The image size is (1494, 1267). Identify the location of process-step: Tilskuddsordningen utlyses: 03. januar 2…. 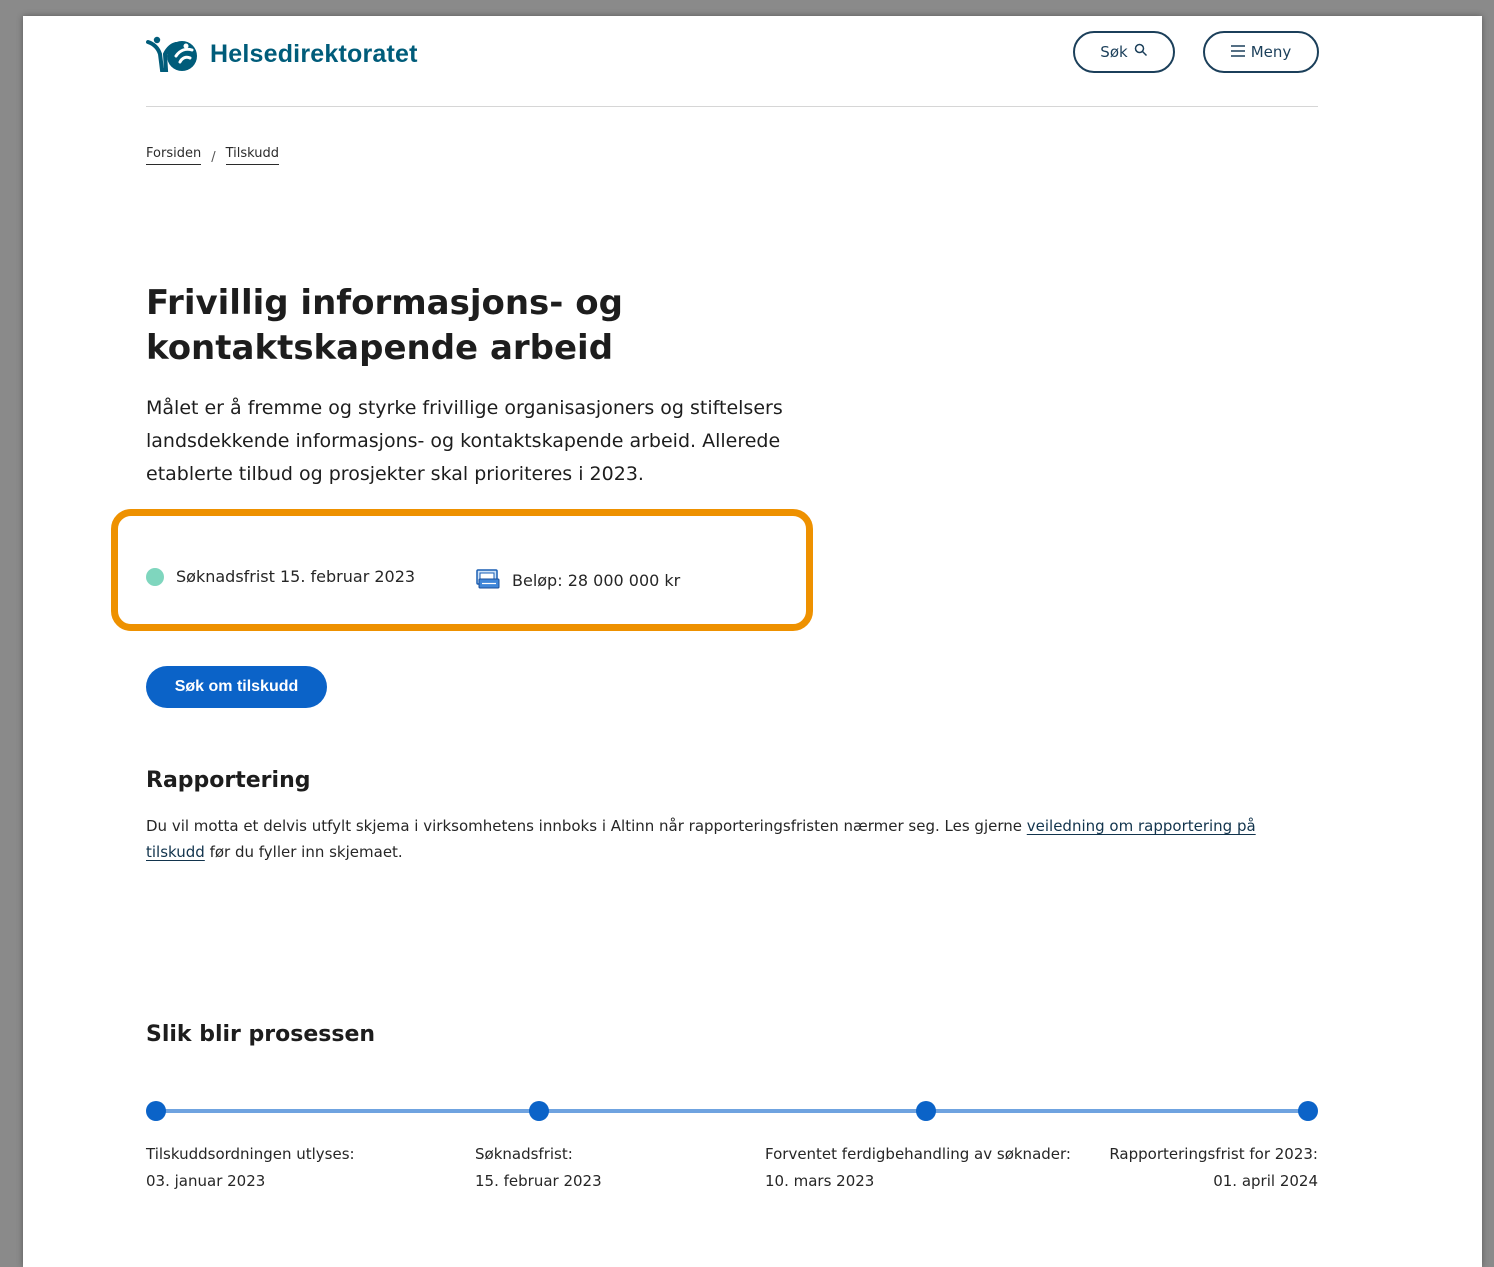
(250, 1168).